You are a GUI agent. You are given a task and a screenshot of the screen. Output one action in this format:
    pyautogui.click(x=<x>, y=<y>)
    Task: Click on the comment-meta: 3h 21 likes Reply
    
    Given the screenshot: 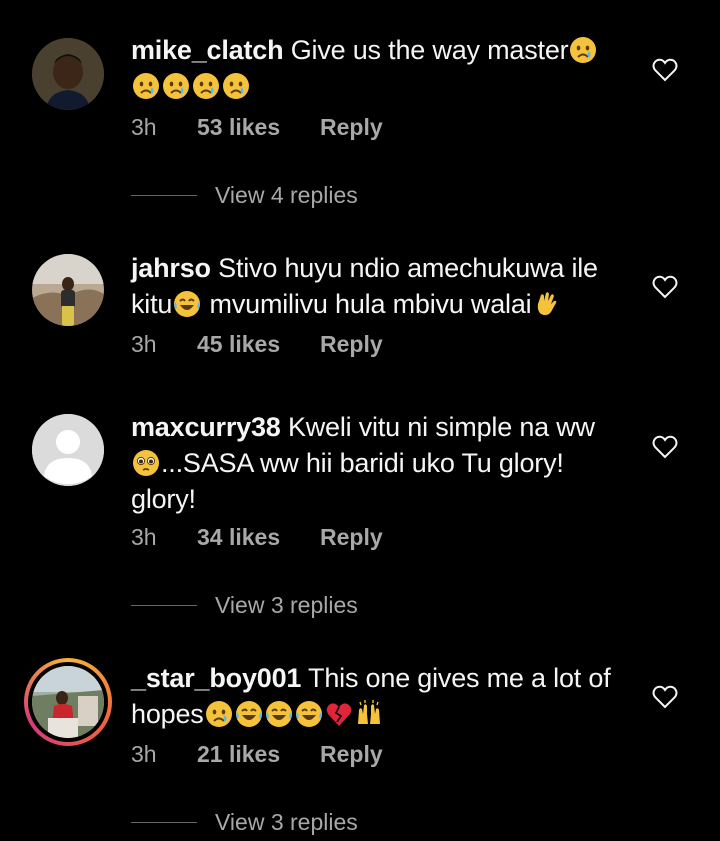 What is the action you would take?
    pyautogui.click(x=257, y=754)
    